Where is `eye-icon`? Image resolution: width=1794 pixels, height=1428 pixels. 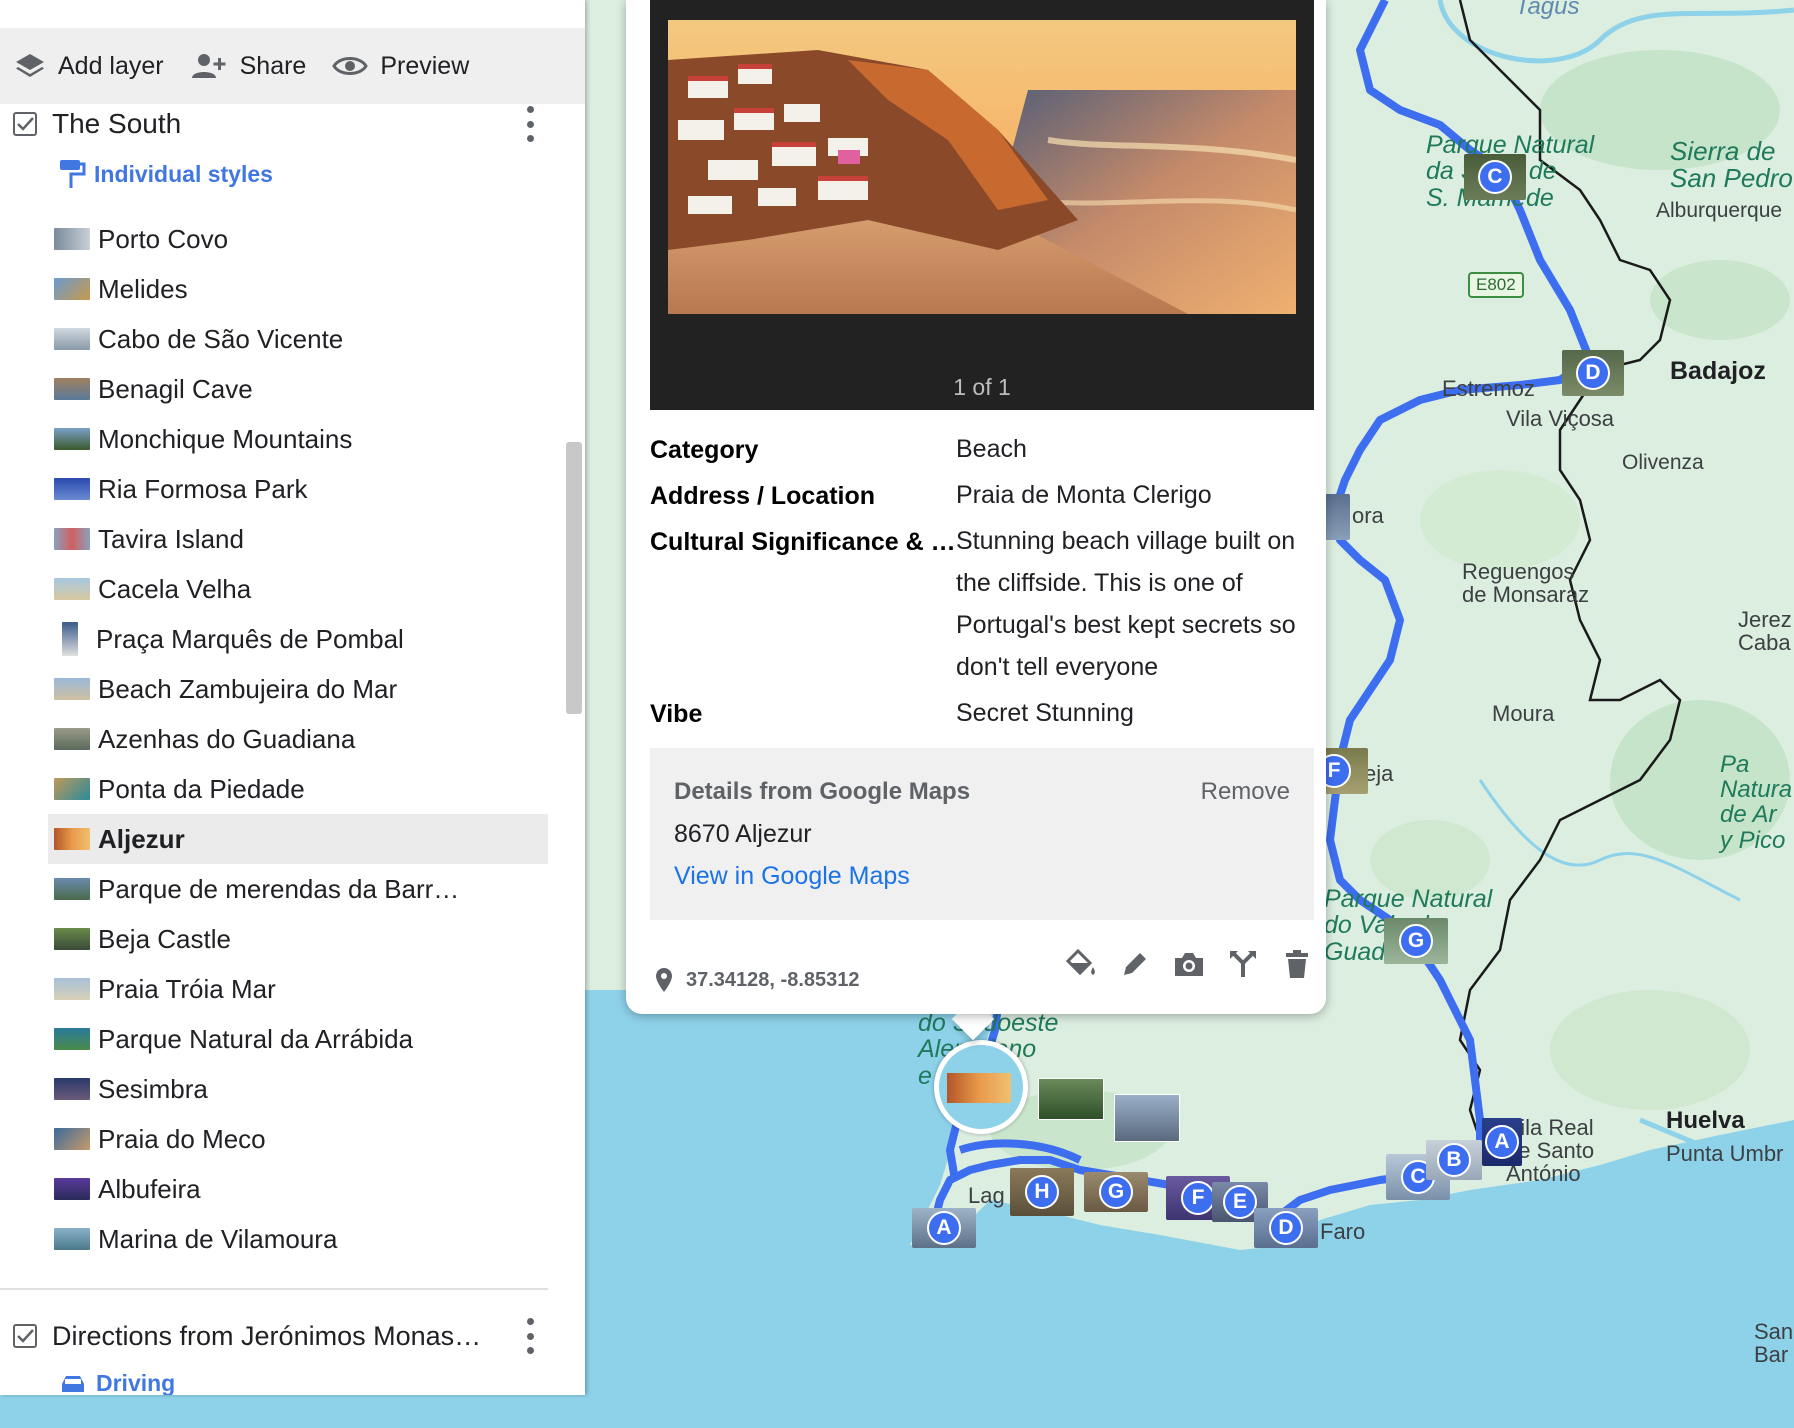 eye-icon is located at coordinates (350, 66).